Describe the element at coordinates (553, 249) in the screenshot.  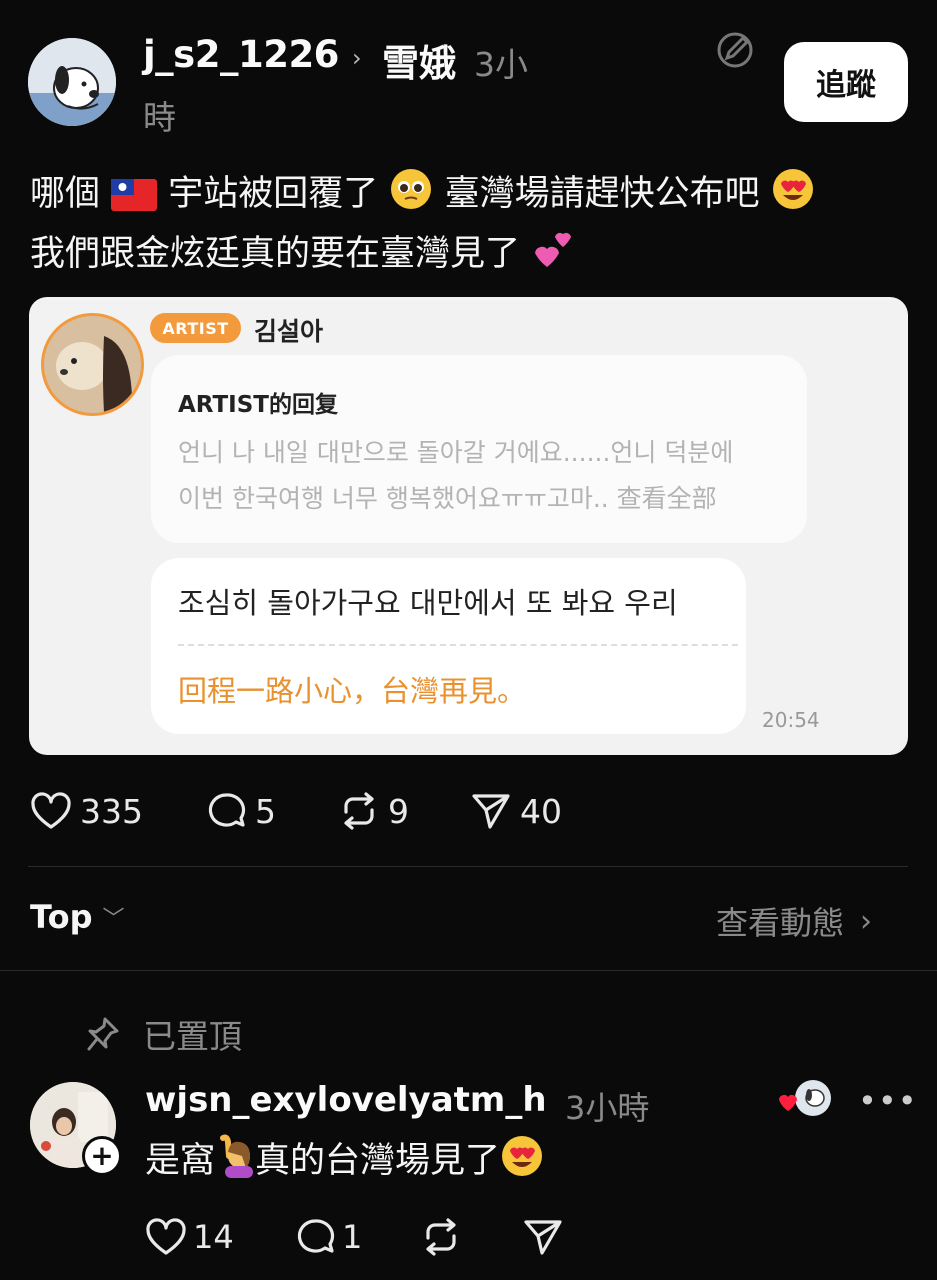
I see `two-hearts-icon` at that location.